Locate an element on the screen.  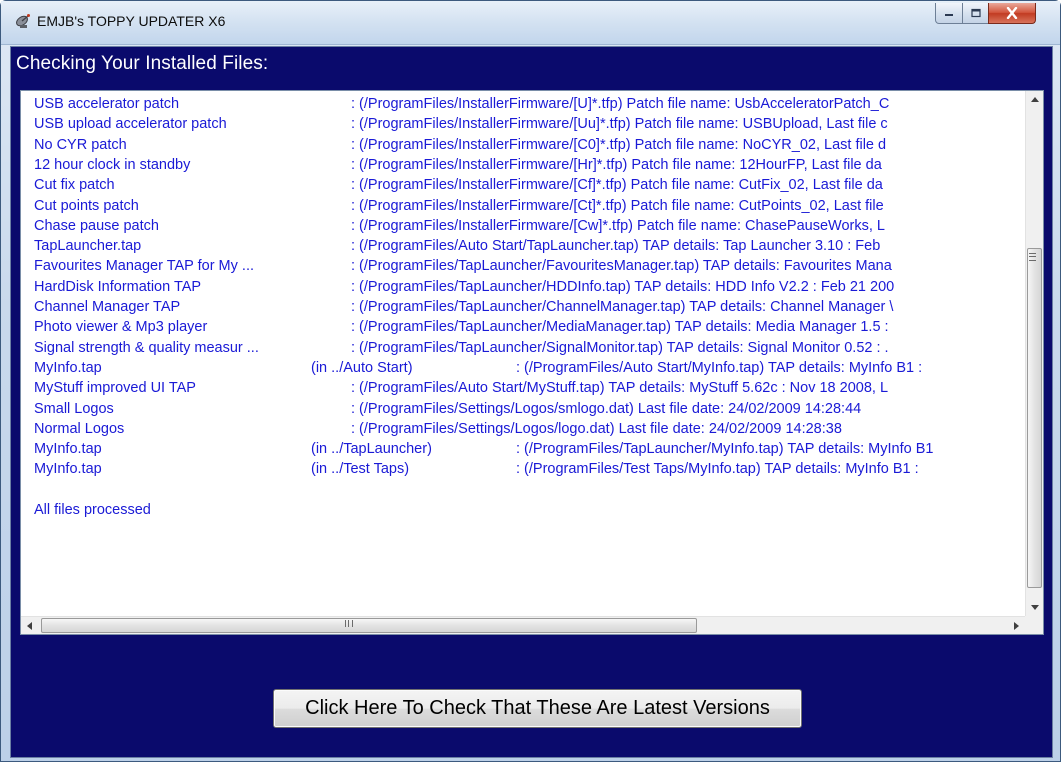
scroll-right-button is located at coordinates (1016, 625).